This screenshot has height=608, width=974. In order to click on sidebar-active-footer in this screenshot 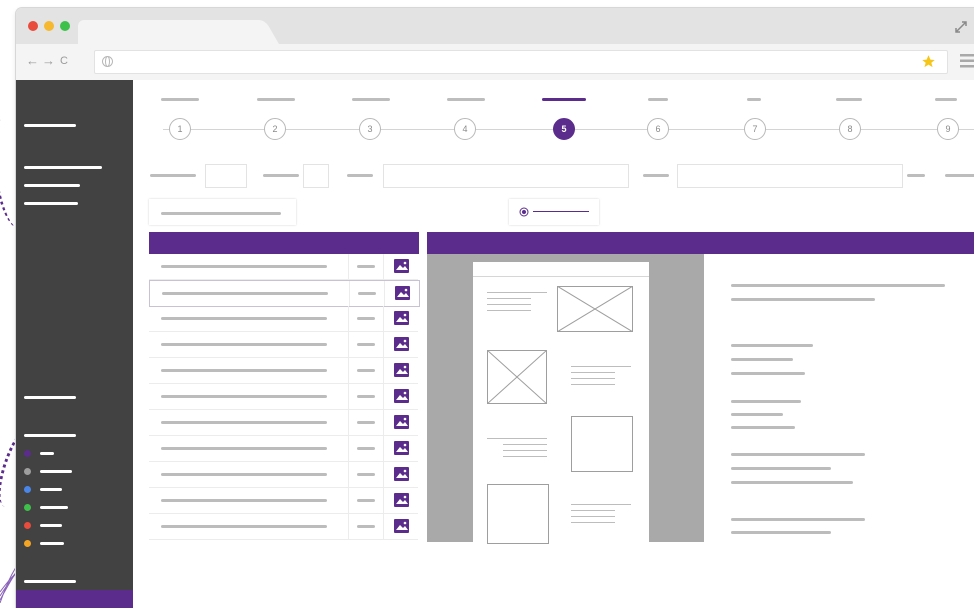, I will do `click(74, 599)`.